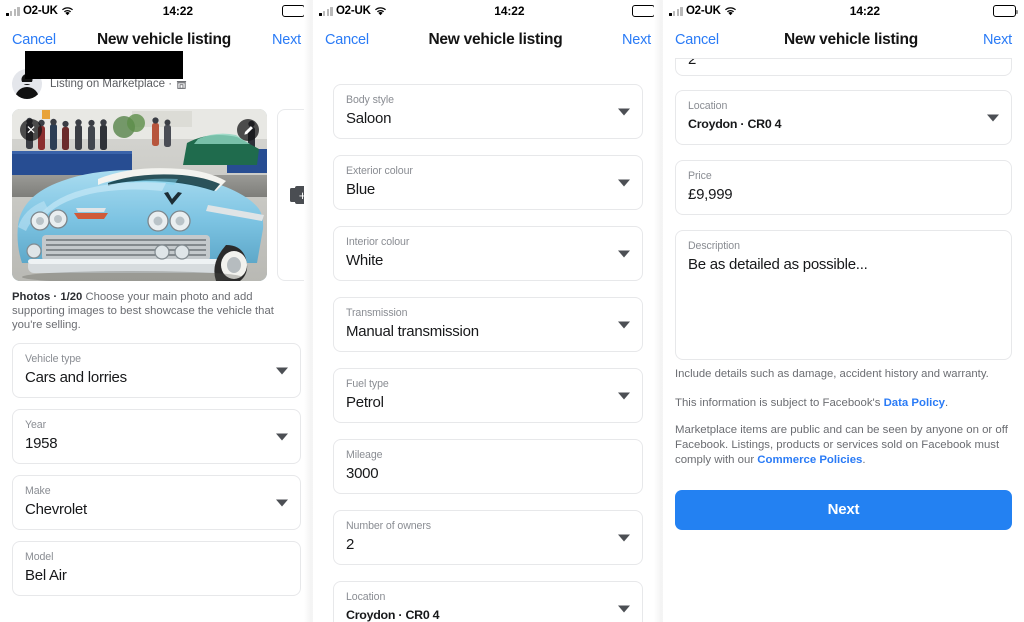  Describe the element at coordinates (53, 359) in the screenshot. I see `field-label: Vehicle type` at that location.